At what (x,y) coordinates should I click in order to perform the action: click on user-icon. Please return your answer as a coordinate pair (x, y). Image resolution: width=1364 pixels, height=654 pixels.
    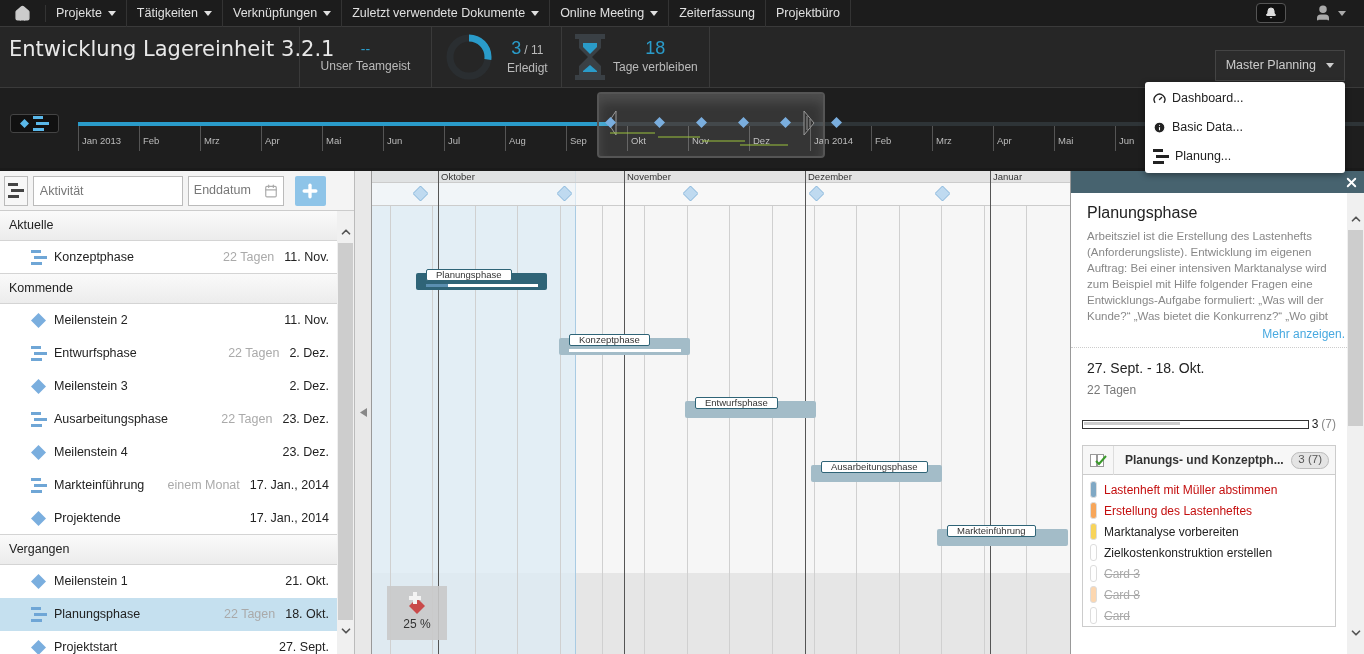
    Looking at the image, I should click on (1323, 13).